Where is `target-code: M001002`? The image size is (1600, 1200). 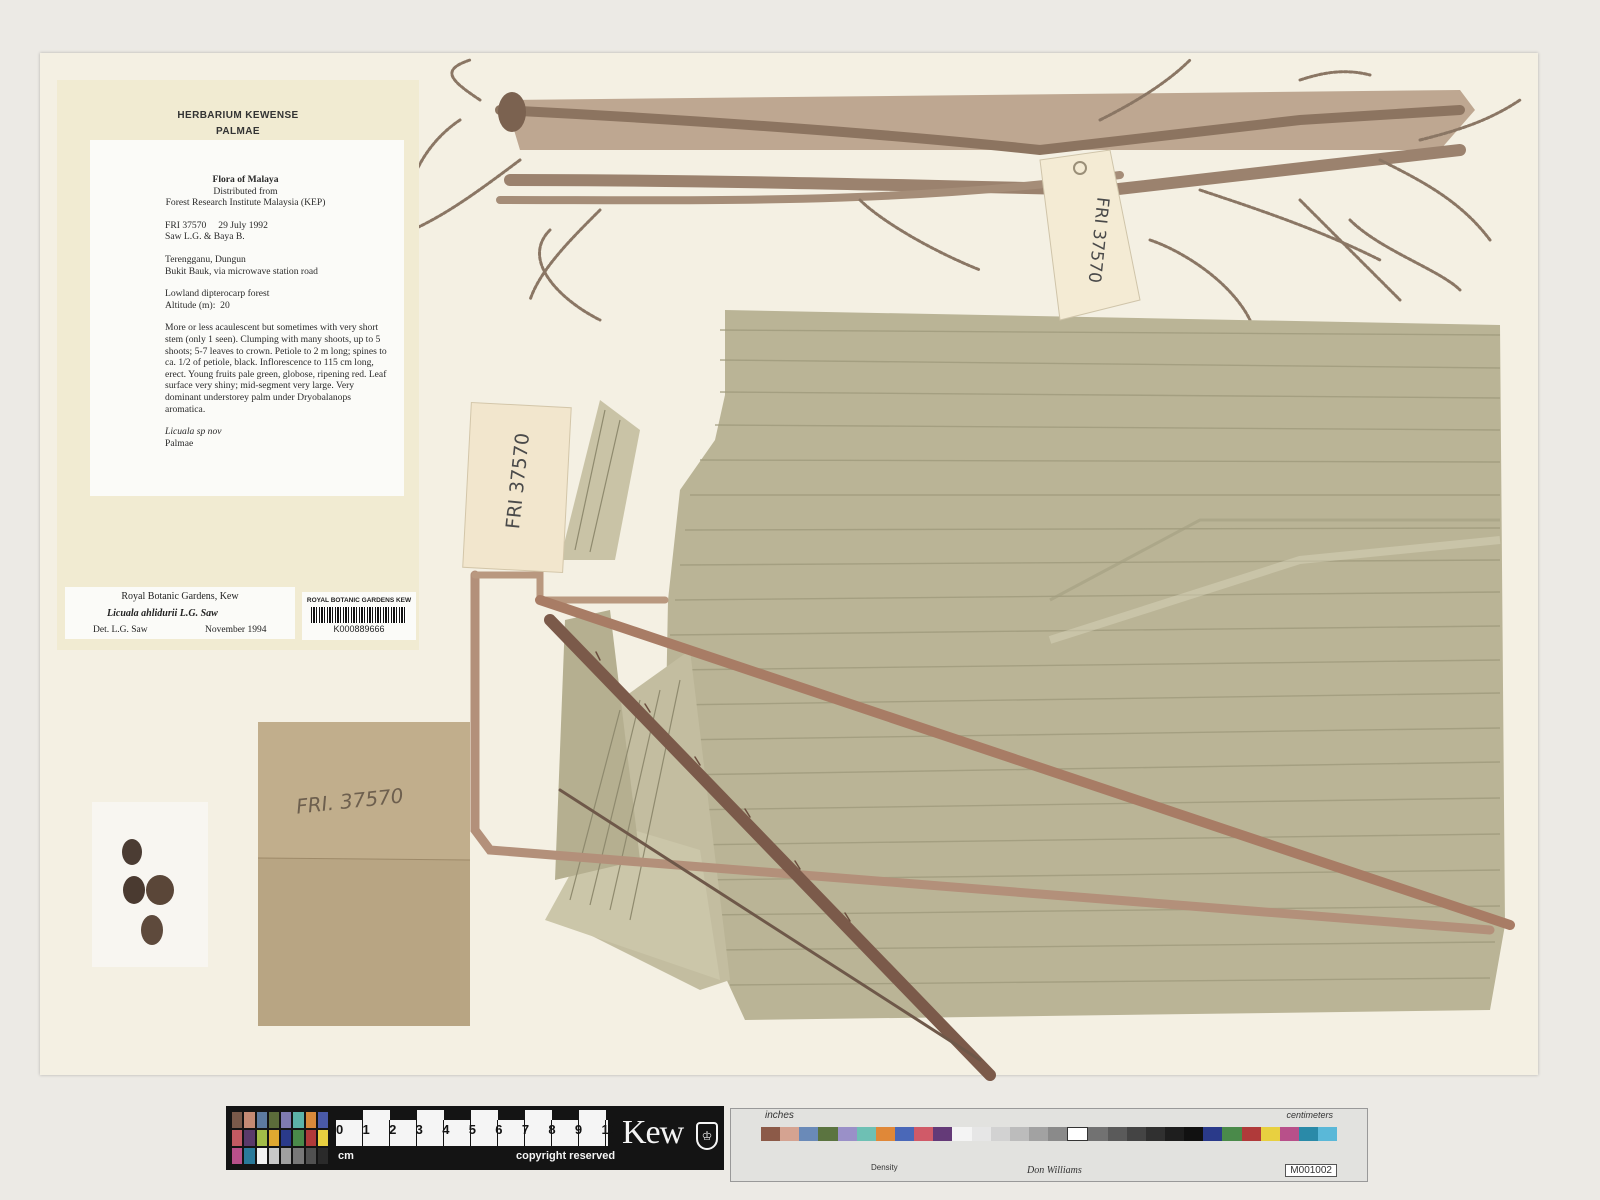 target-code: M001002 is located at coordinates (1311, 1170).